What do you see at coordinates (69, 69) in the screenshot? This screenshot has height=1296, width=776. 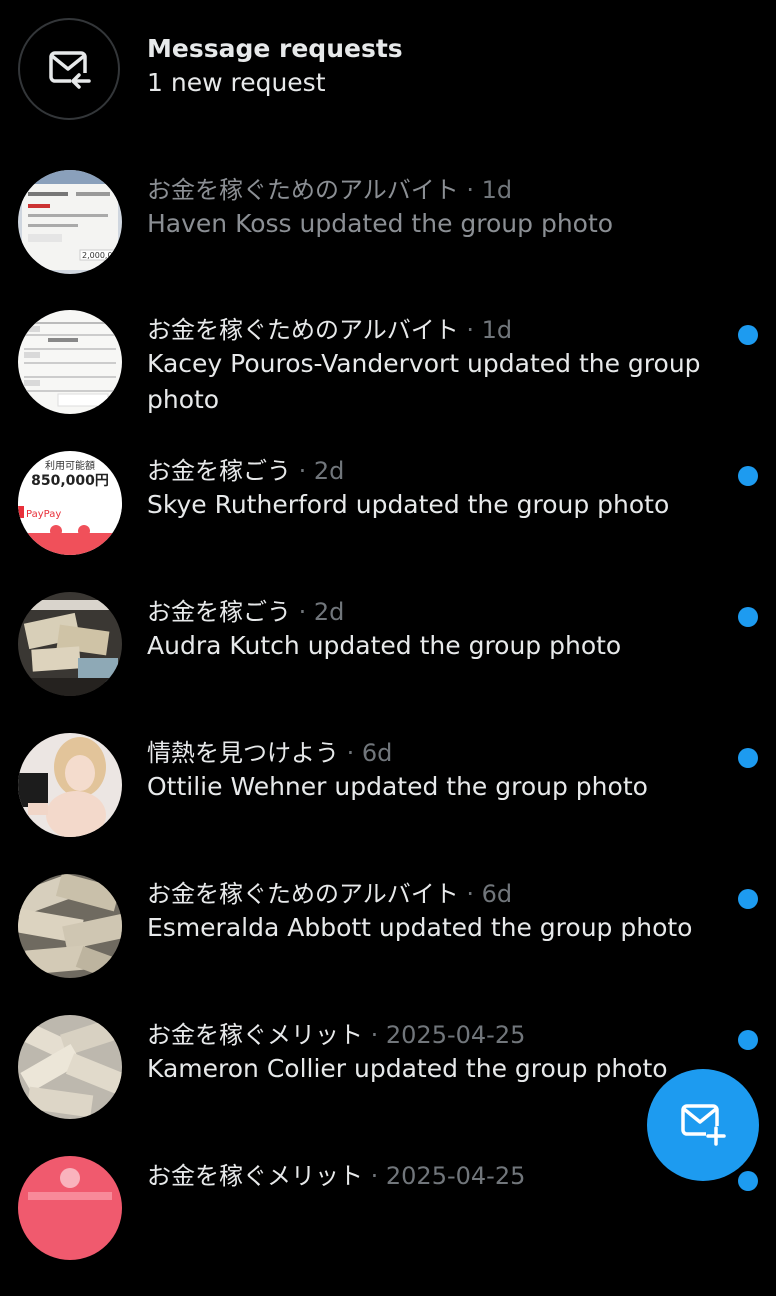 I see `envelope-arrow-icon` at bounding box center [69, 69].